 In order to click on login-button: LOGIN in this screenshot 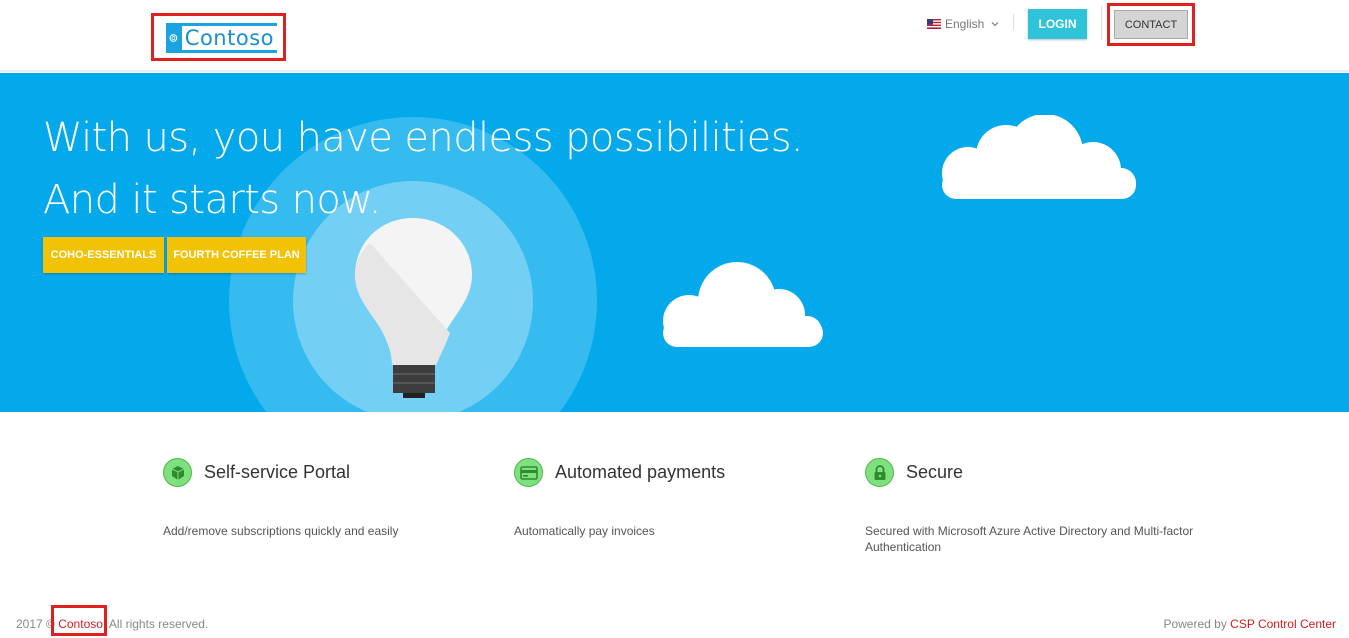, I will do `click(1057, 24)`.